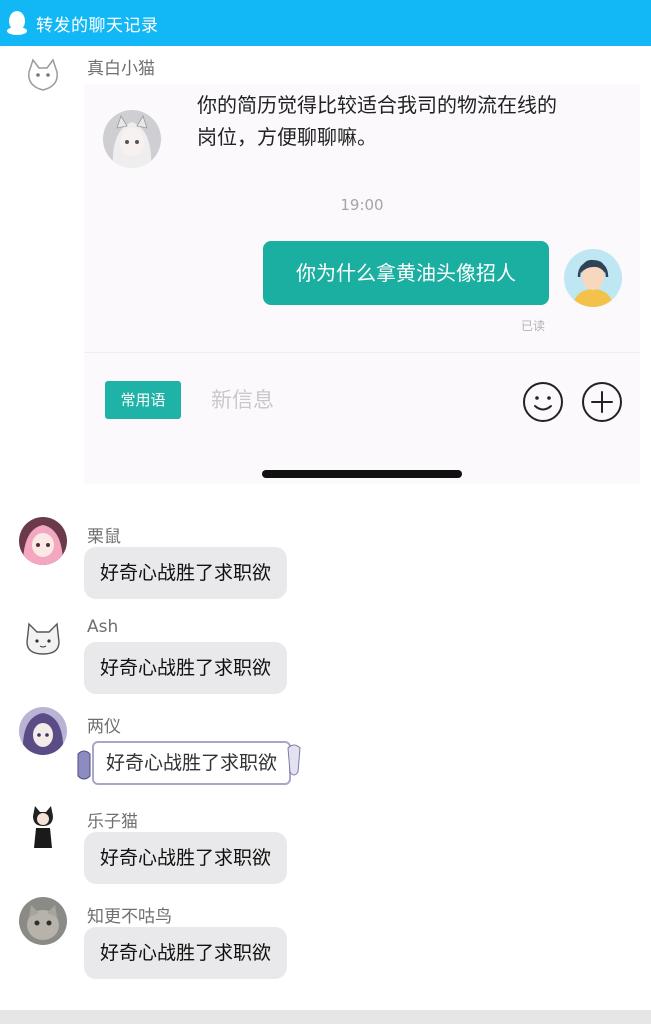 This screenshot has width=651, height=1024. I want to click on message-input, so click(351, 400).